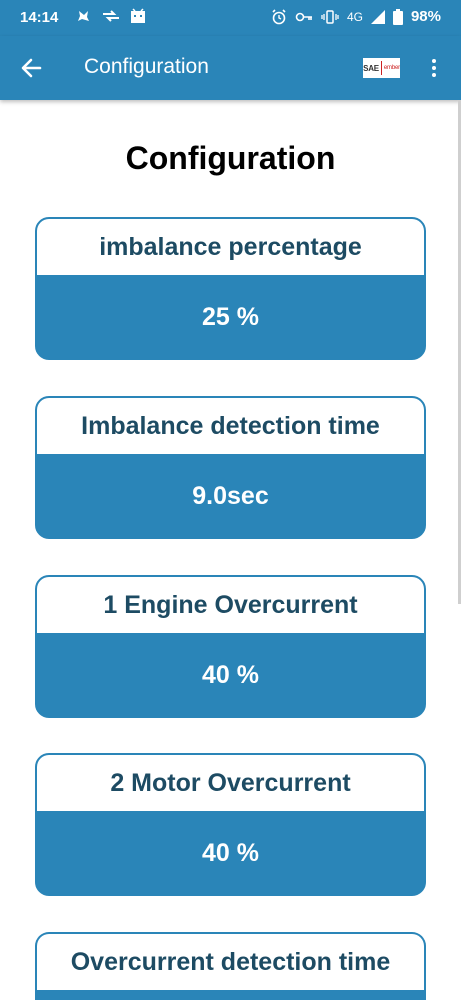 Image resolution: width=461 pixels, height=1000 pixels. Describe the element at coordinates (230, 496) in the screenshot. I see `config-card-value: 9.0sec` at that location.